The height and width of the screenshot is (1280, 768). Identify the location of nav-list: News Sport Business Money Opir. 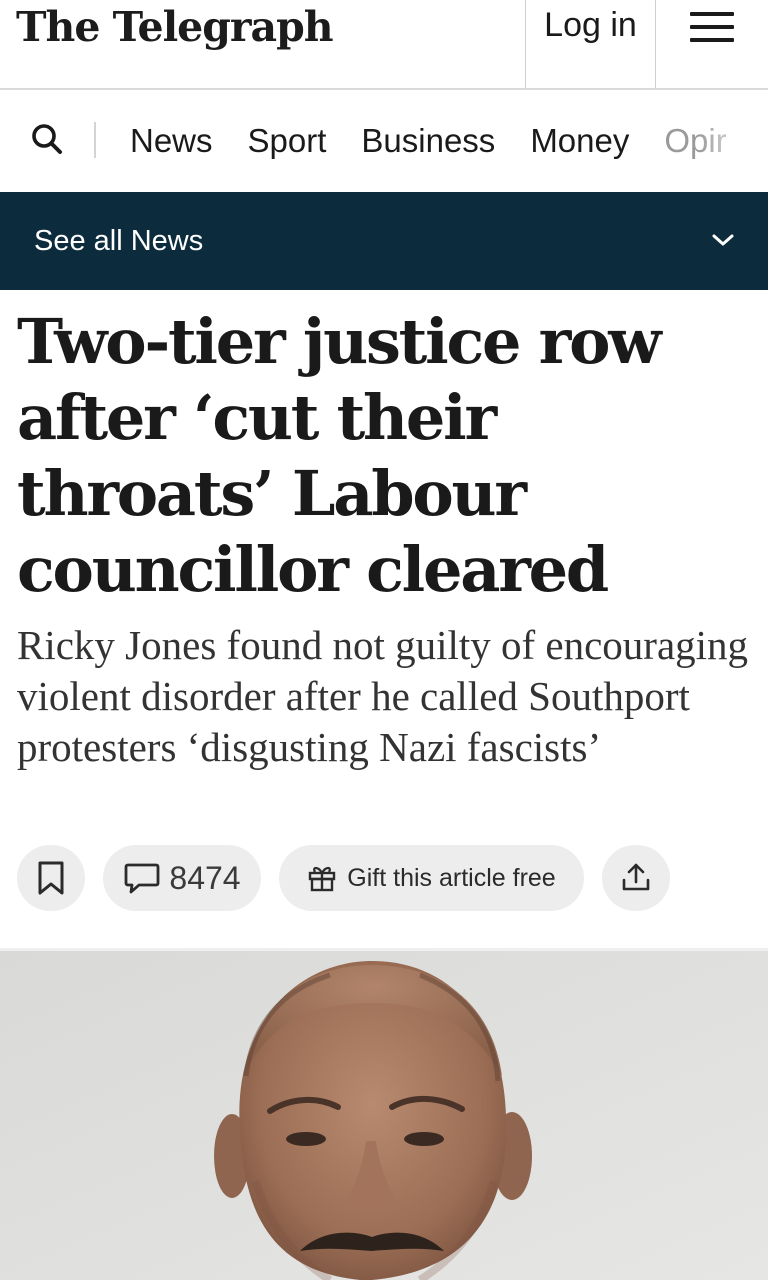
(446, 141).